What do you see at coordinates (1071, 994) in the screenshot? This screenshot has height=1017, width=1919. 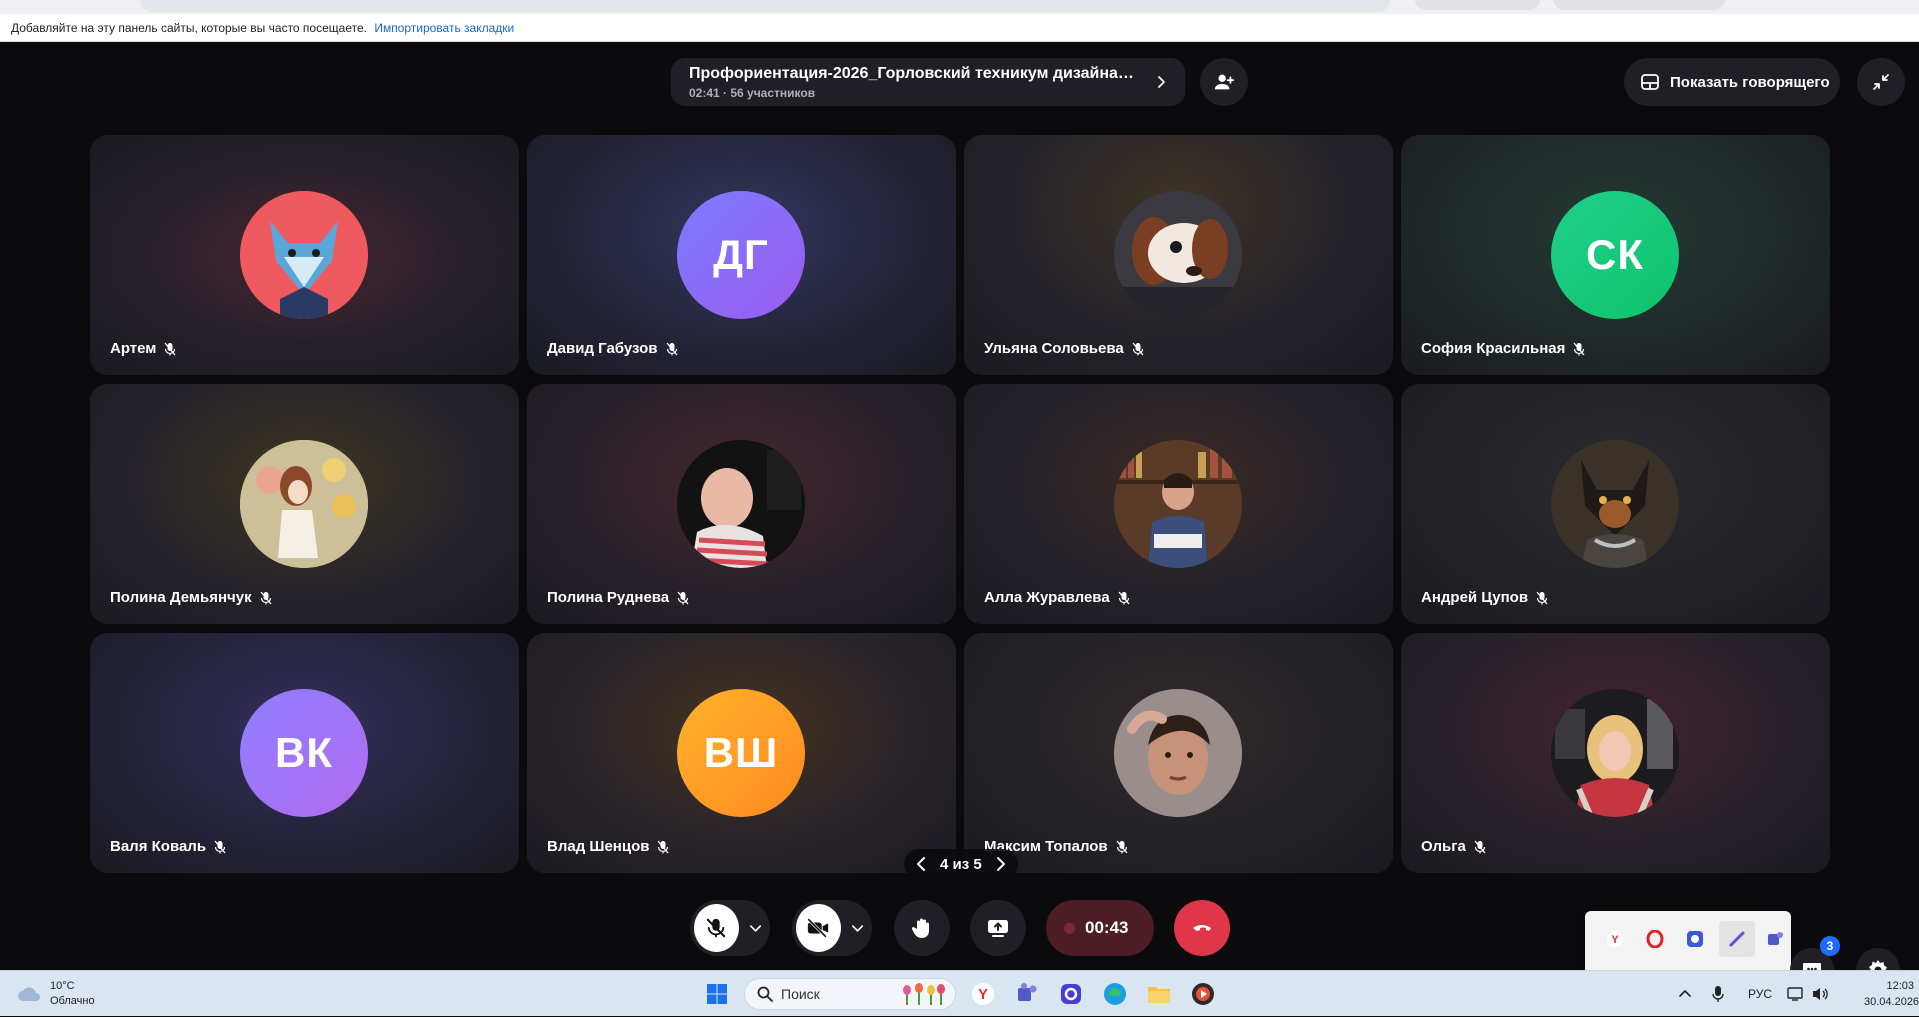 I see `copilot-taskbar-icon` at bounding box center [1071, 994].